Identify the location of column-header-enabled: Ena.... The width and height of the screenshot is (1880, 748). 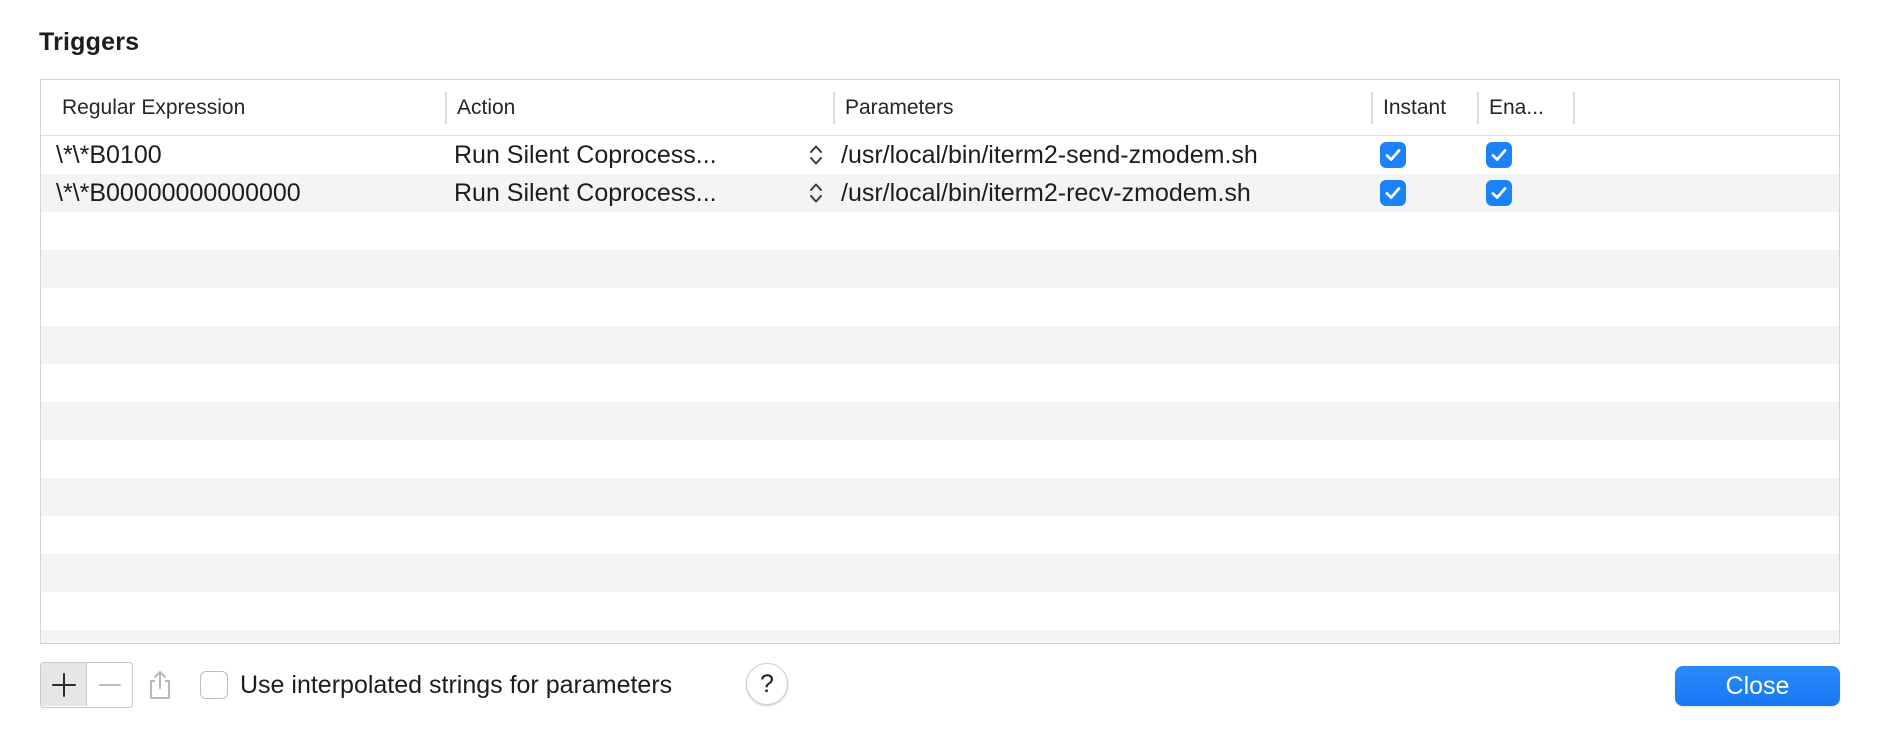
(1516, 108).